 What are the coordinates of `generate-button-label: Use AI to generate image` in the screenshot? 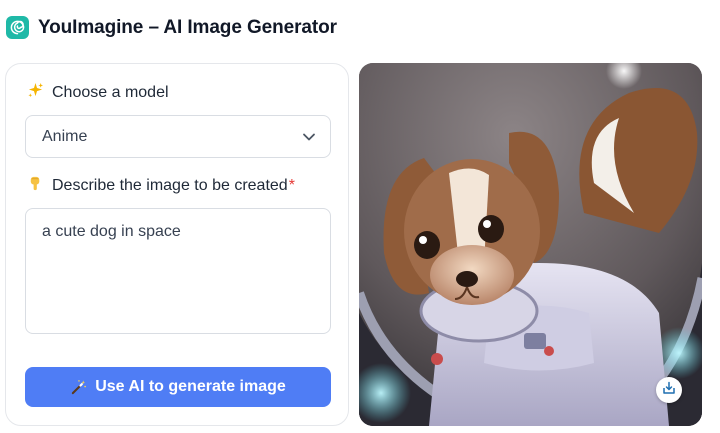 It's located at (190, 386).